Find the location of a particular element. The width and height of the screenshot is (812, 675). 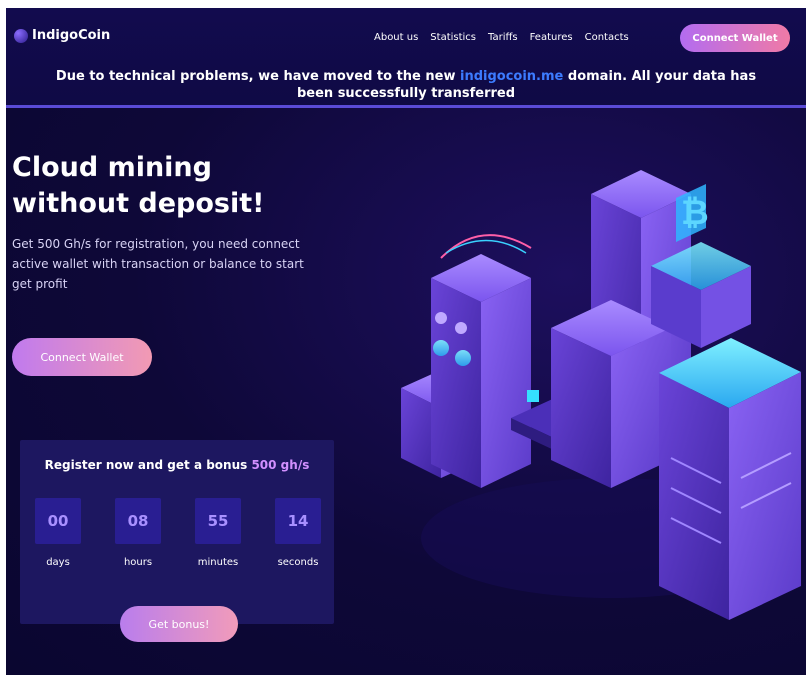

nav-features: Features is located at coordinates (551, 37).